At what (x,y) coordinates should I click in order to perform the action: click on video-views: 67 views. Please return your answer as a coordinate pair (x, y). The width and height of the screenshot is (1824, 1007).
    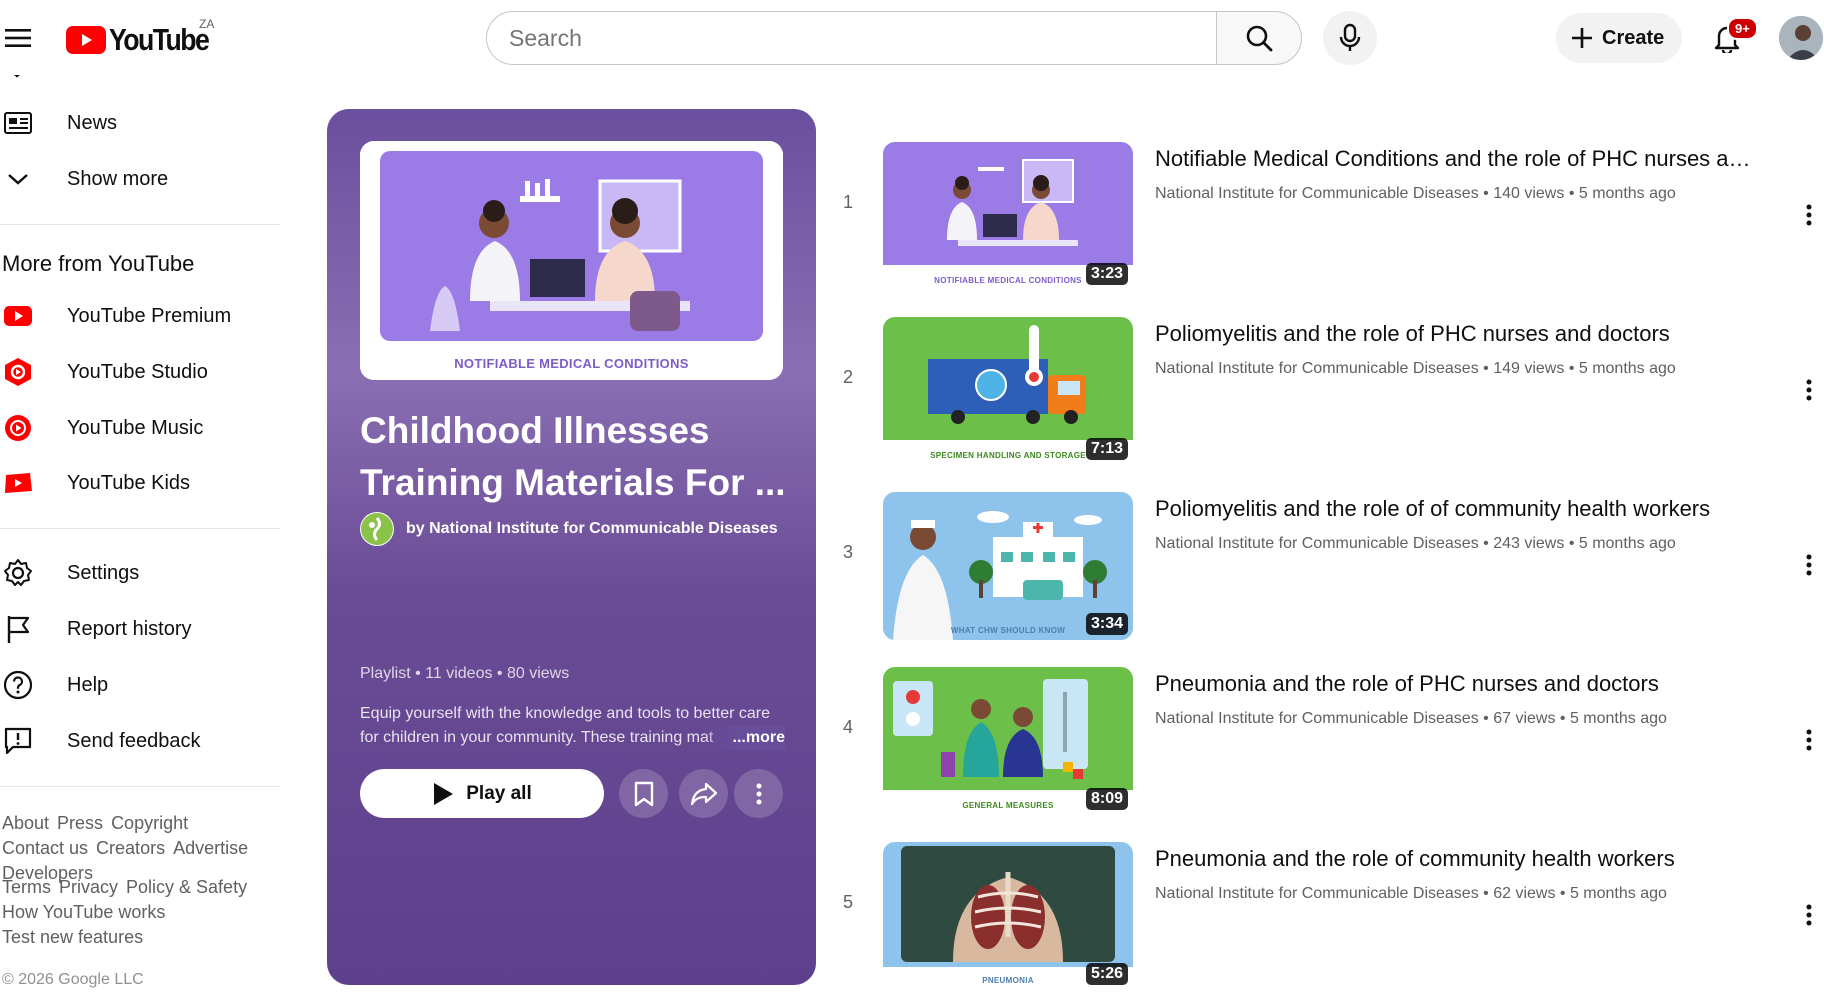
    Looking at the image, I should click on (1524, 718).